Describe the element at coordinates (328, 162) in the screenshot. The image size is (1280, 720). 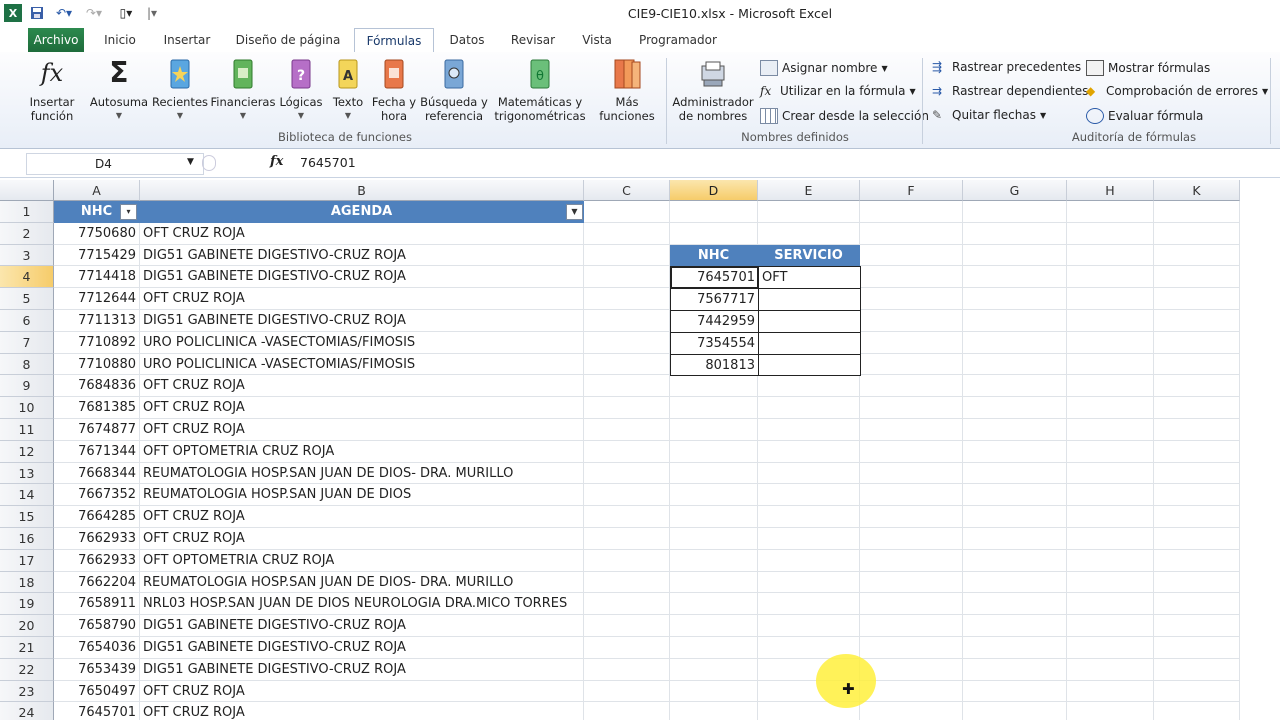
I see `formula-input: 7645701` at that location.